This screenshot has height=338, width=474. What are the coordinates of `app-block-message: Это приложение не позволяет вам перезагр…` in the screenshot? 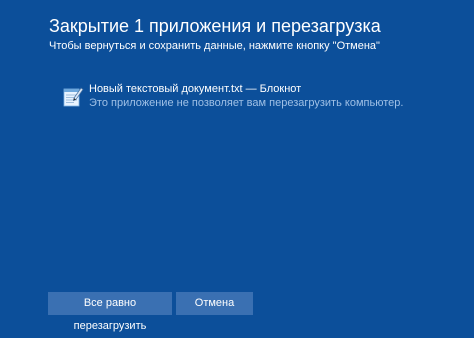 It's located at (246, 103).